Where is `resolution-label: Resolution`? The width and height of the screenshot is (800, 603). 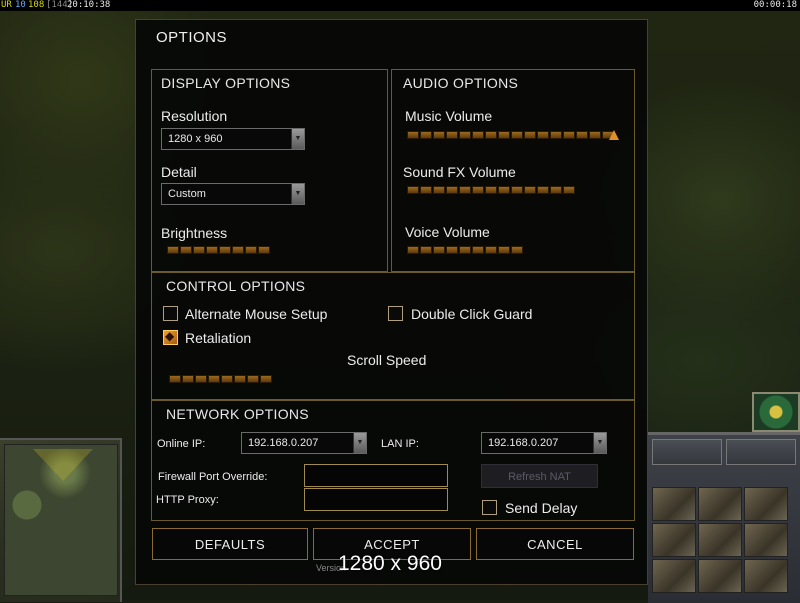
resolution-label: Resolution is located at coordinates (194, 116).